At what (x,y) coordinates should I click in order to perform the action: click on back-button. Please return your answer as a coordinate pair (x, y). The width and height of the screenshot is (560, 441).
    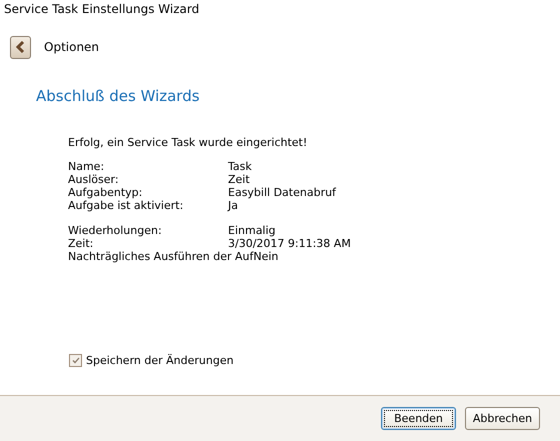
    Looking at the image, I should click on (20, 47).